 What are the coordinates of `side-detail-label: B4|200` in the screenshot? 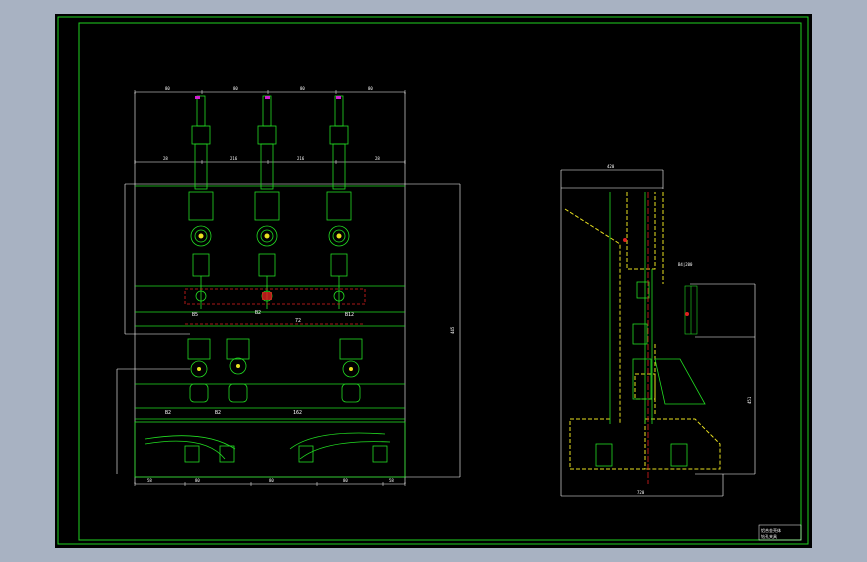 It's located at (685, 264).